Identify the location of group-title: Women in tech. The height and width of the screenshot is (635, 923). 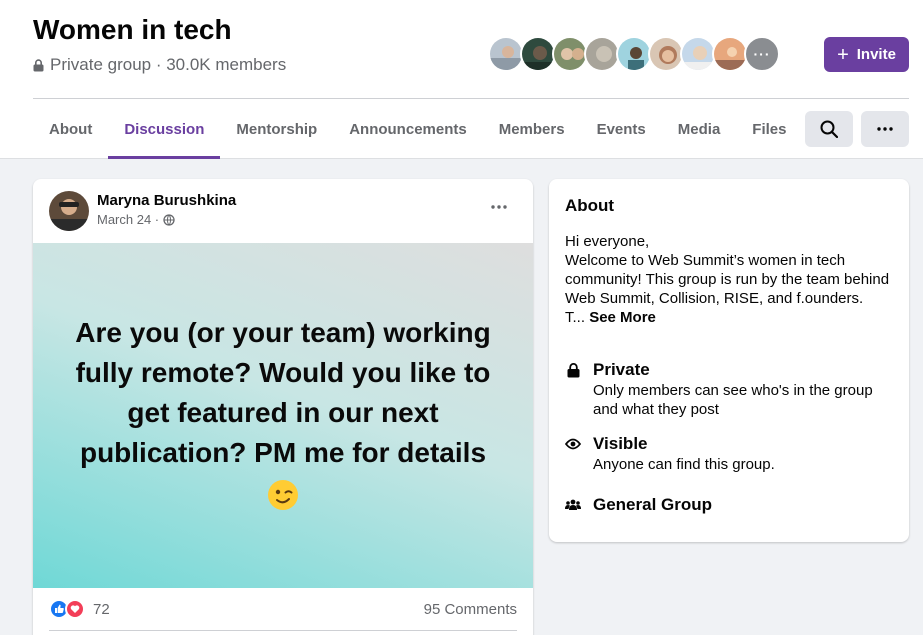
(132, 30).